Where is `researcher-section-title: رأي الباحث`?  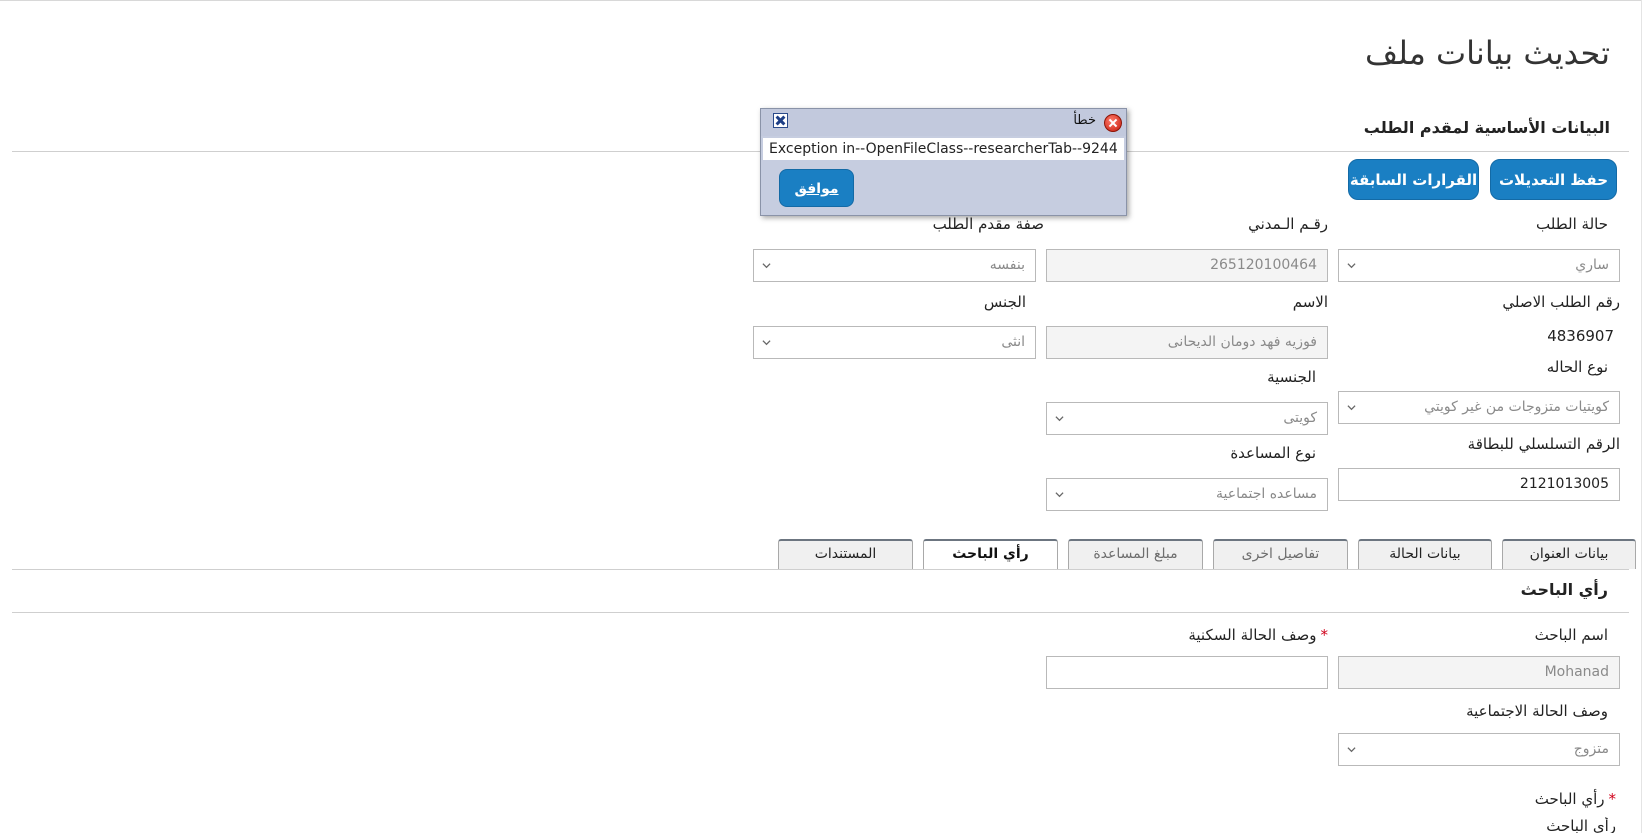 researcher-section-title: رأي الباحث is located at coordinates (1564, 589).